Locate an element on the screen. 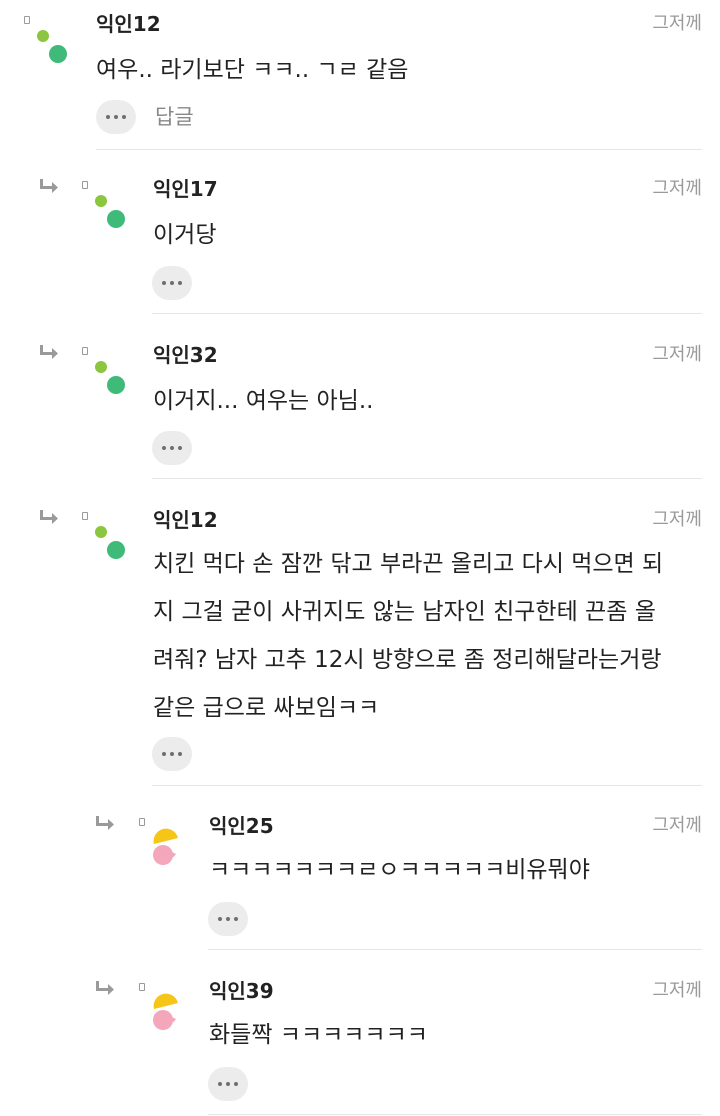 Image resolution: width=720 pixels, height=1116 pixels. comment-item: 익인25 그저께 ㅋㅋㅋㅋㅋㅋㅋㄹㅇㅋㅋㅋㅋㅋ비유뭐야 is located at coordinates (360, 884).